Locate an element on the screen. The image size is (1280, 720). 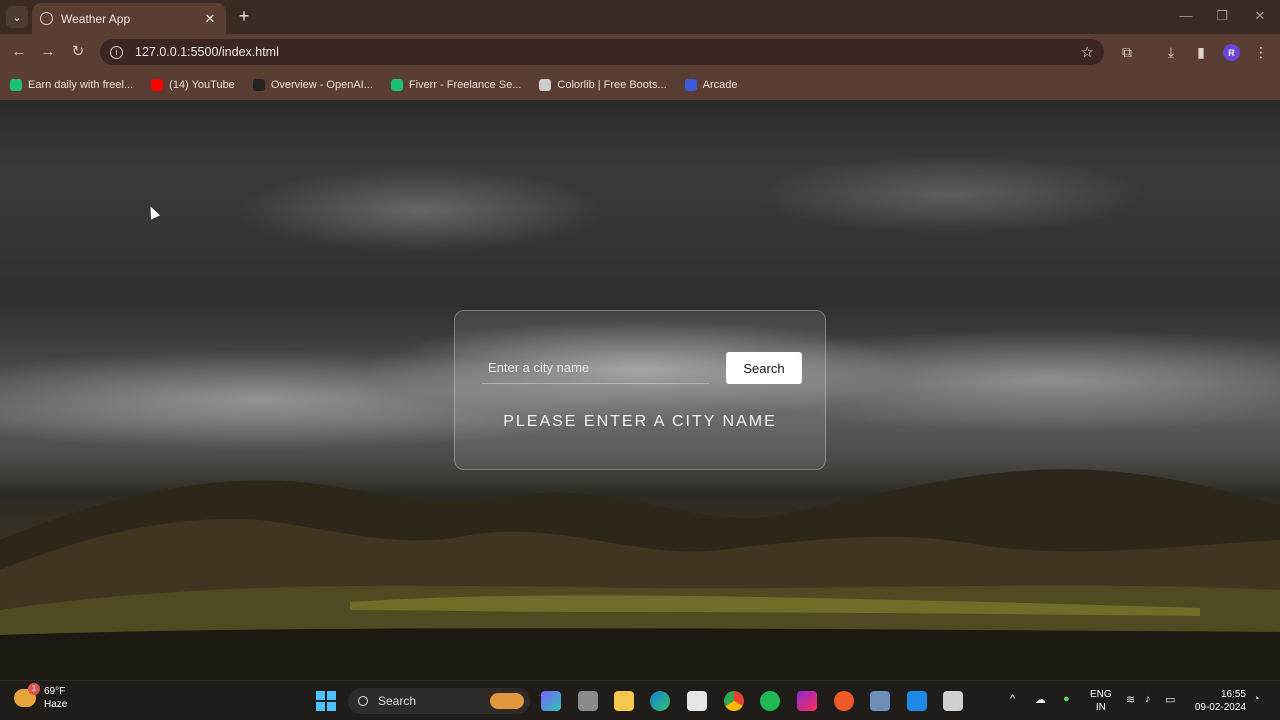
search-highlight-icon is located at coordinates (507, 701).